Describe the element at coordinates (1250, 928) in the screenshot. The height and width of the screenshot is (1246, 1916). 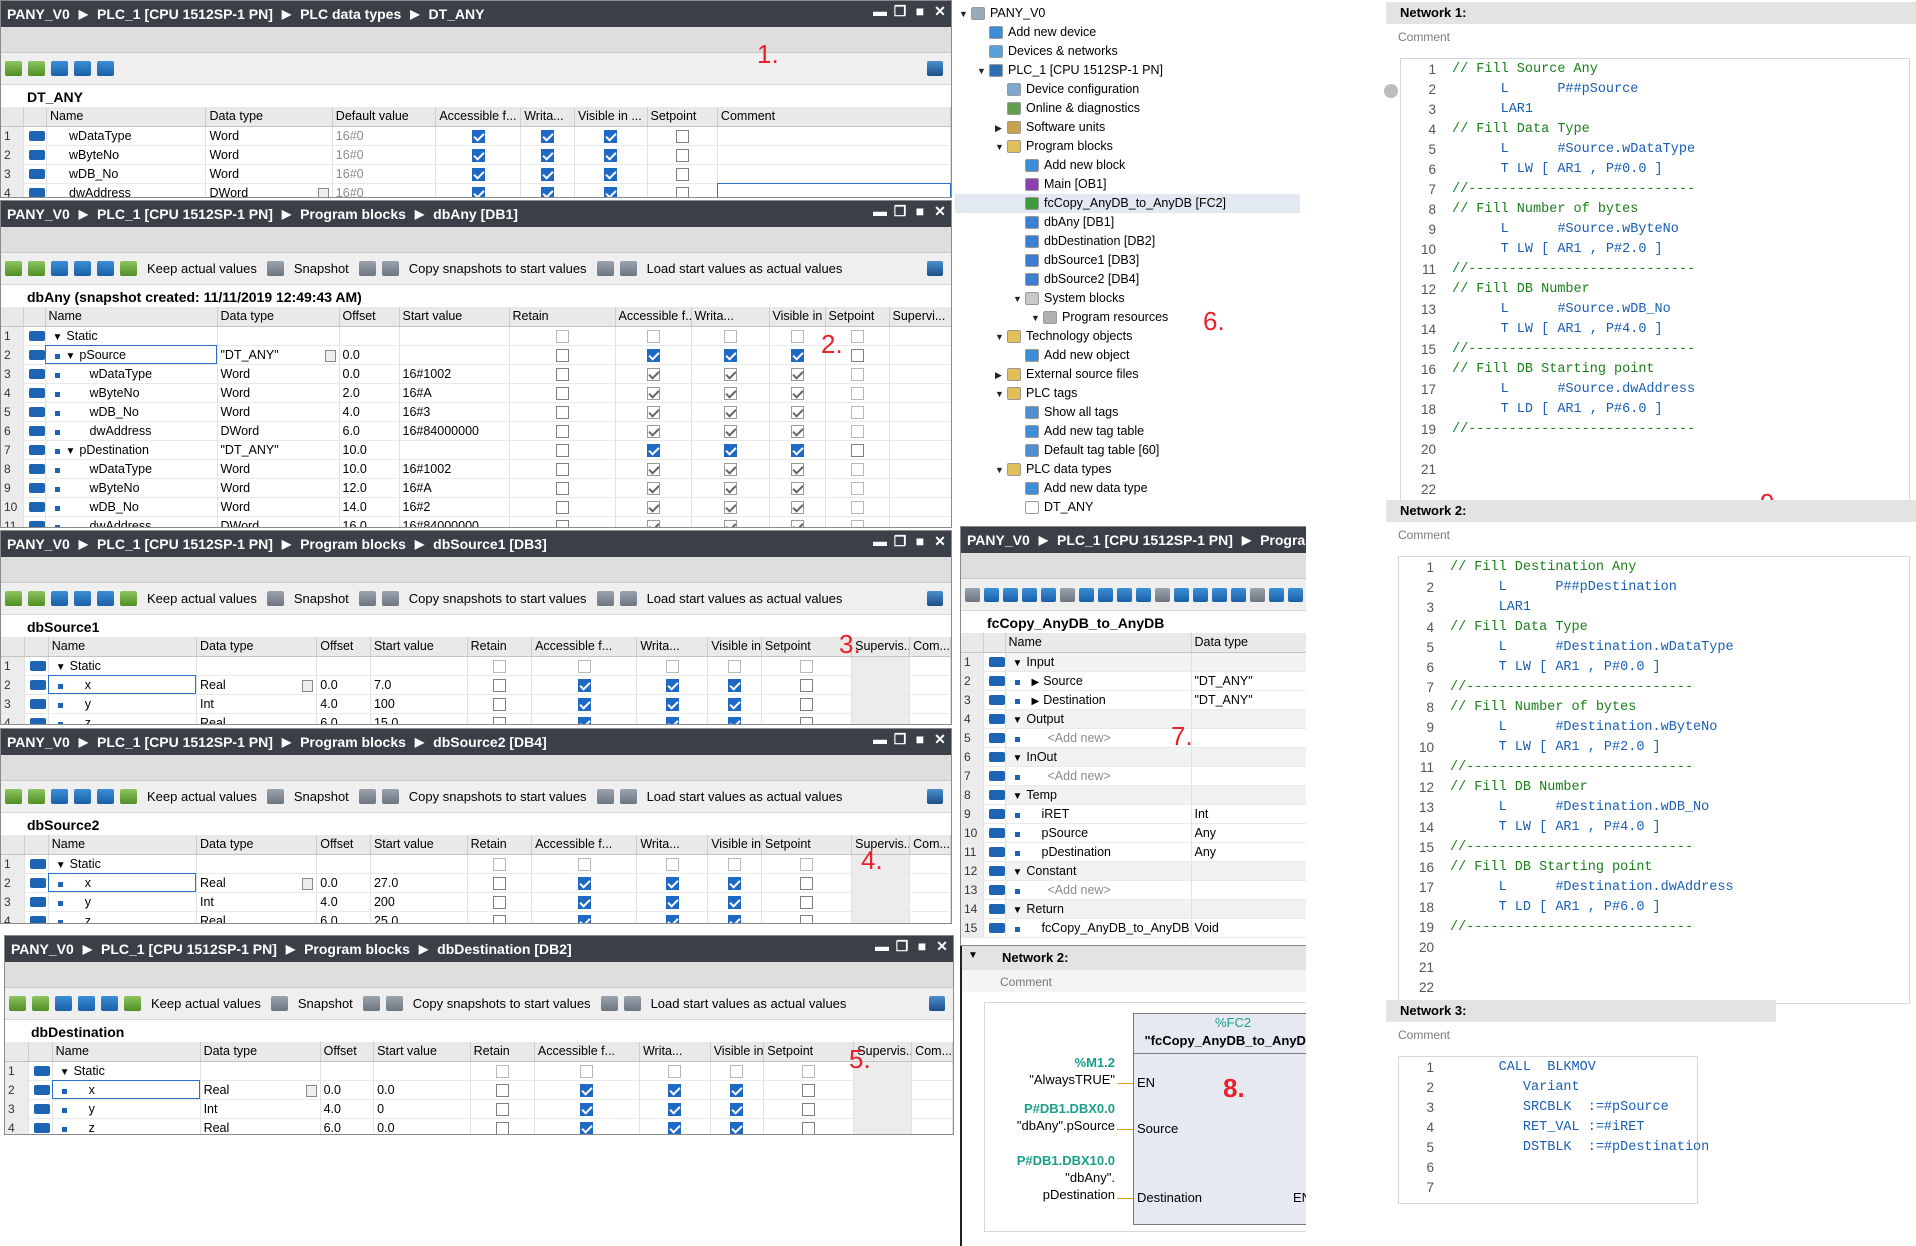
I see `type-cell: Void` at that location.